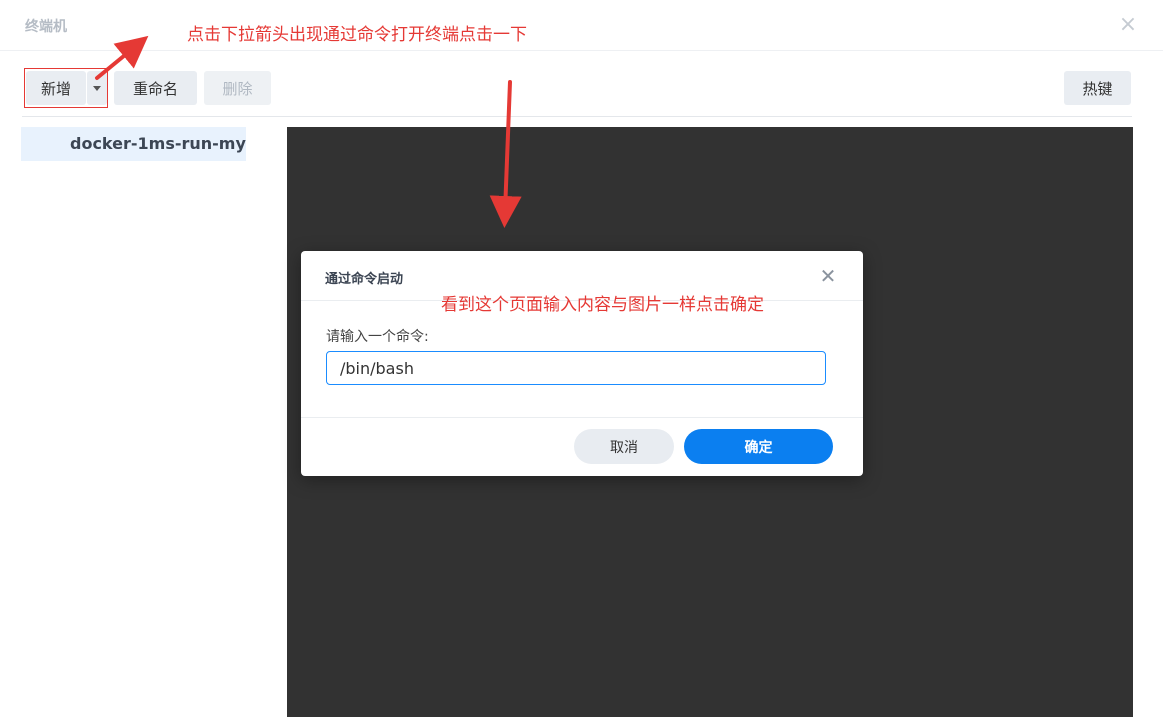 This screenshot has height=725, width=1163. Describe the element at coordinates (1128, 26) in the screenshot. I see `window-close-icon: ×` at that location.